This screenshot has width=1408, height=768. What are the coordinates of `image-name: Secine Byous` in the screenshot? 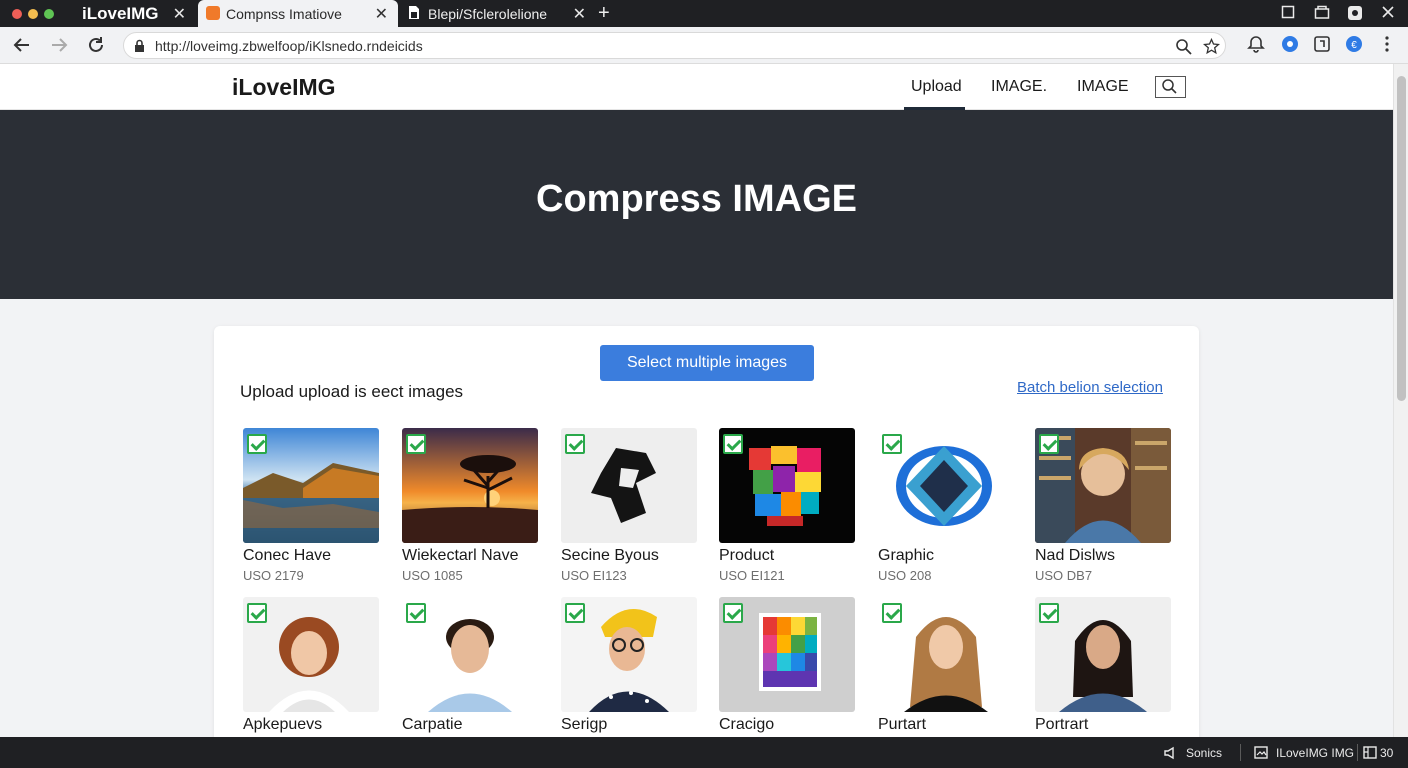 It's located at (610, 555).